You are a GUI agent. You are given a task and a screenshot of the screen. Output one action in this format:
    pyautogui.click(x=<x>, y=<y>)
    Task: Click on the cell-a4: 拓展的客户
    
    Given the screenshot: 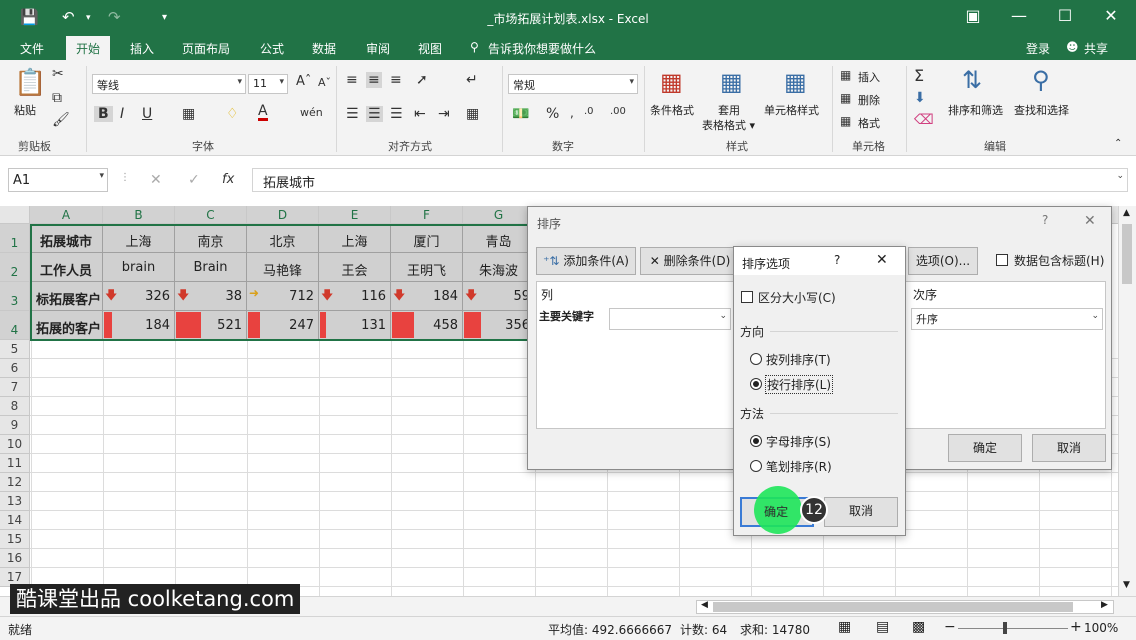 What is the action you would take?
    pyautogui.click(x=66, y=325)
    